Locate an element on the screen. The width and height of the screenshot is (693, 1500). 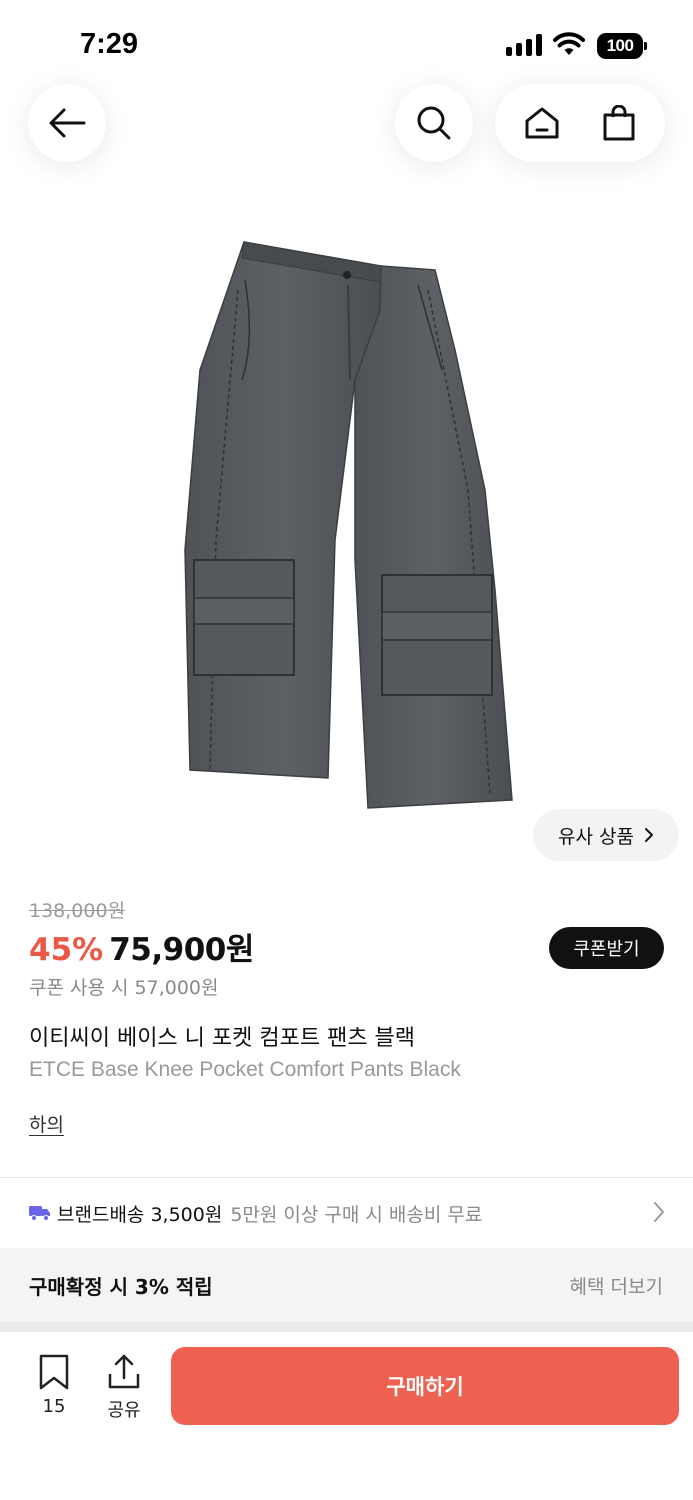
reward-label: 구매확정 시 3% 적립 is located at coordinates (121, 1286).